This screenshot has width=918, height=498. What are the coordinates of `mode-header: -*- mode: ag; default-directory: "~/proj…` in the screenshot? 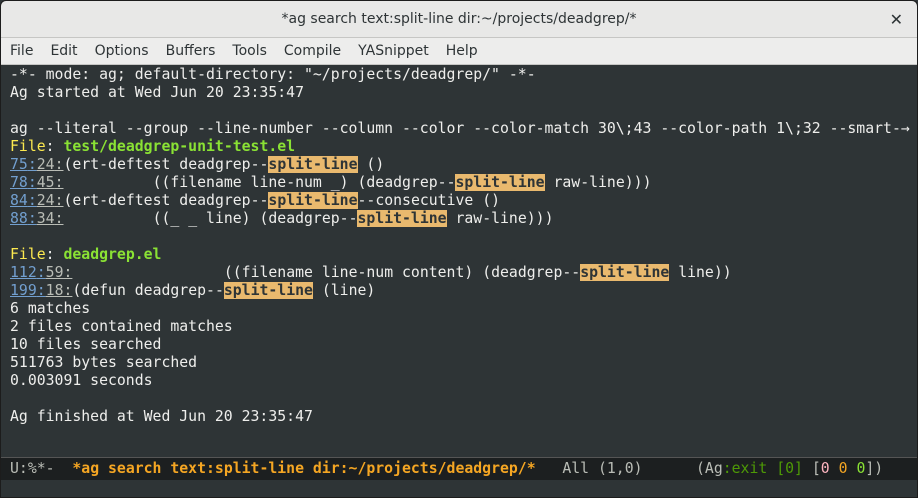 It's located at (273, 74).